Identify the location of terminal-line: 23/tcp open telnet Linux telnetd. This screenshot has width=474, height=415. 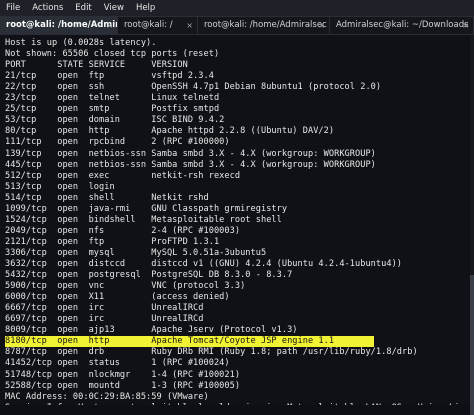
(112, 98).